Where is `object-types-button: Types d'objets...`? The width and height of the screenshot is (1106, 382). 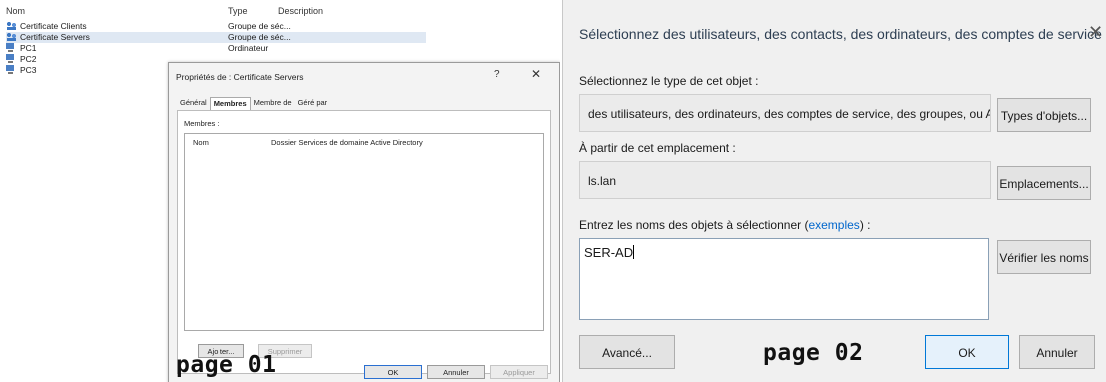
object-types-button: Types d'objets... is located at coordinates (1044, 115).